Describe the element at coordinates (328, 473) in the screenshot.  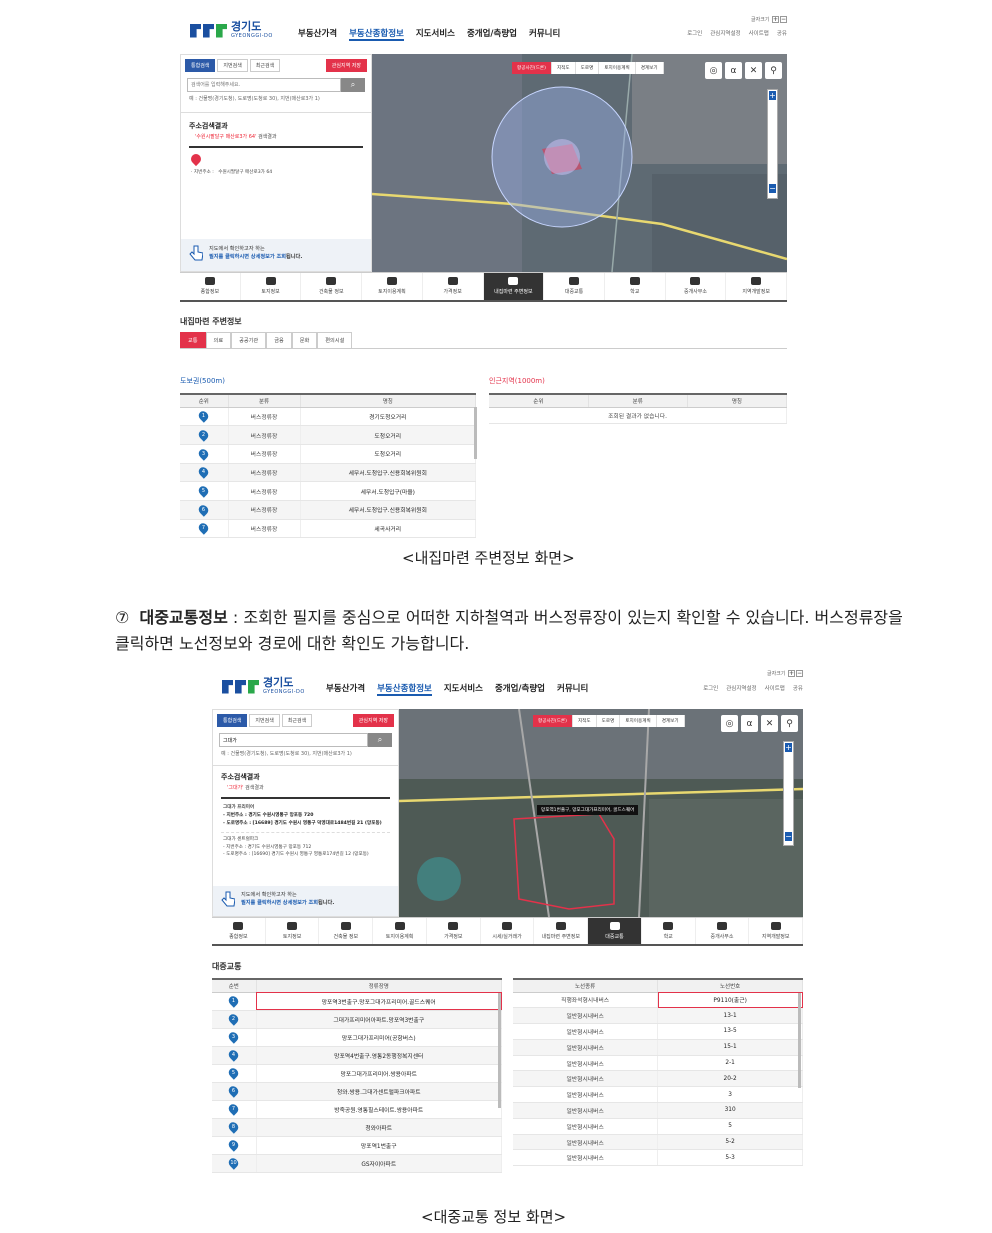
I see `table-row: 4 버스정류장 세무서.도청입구.신용회복위원회` at that location.